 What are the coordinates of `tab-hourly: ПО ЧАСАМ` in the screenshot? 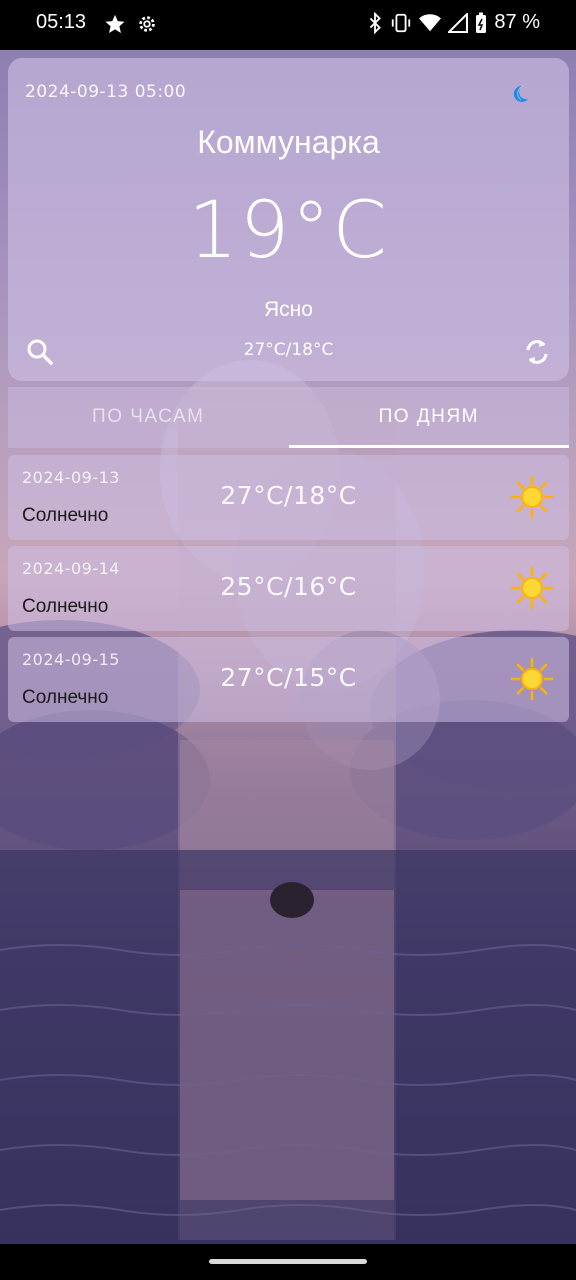 It's located at (148, 417).